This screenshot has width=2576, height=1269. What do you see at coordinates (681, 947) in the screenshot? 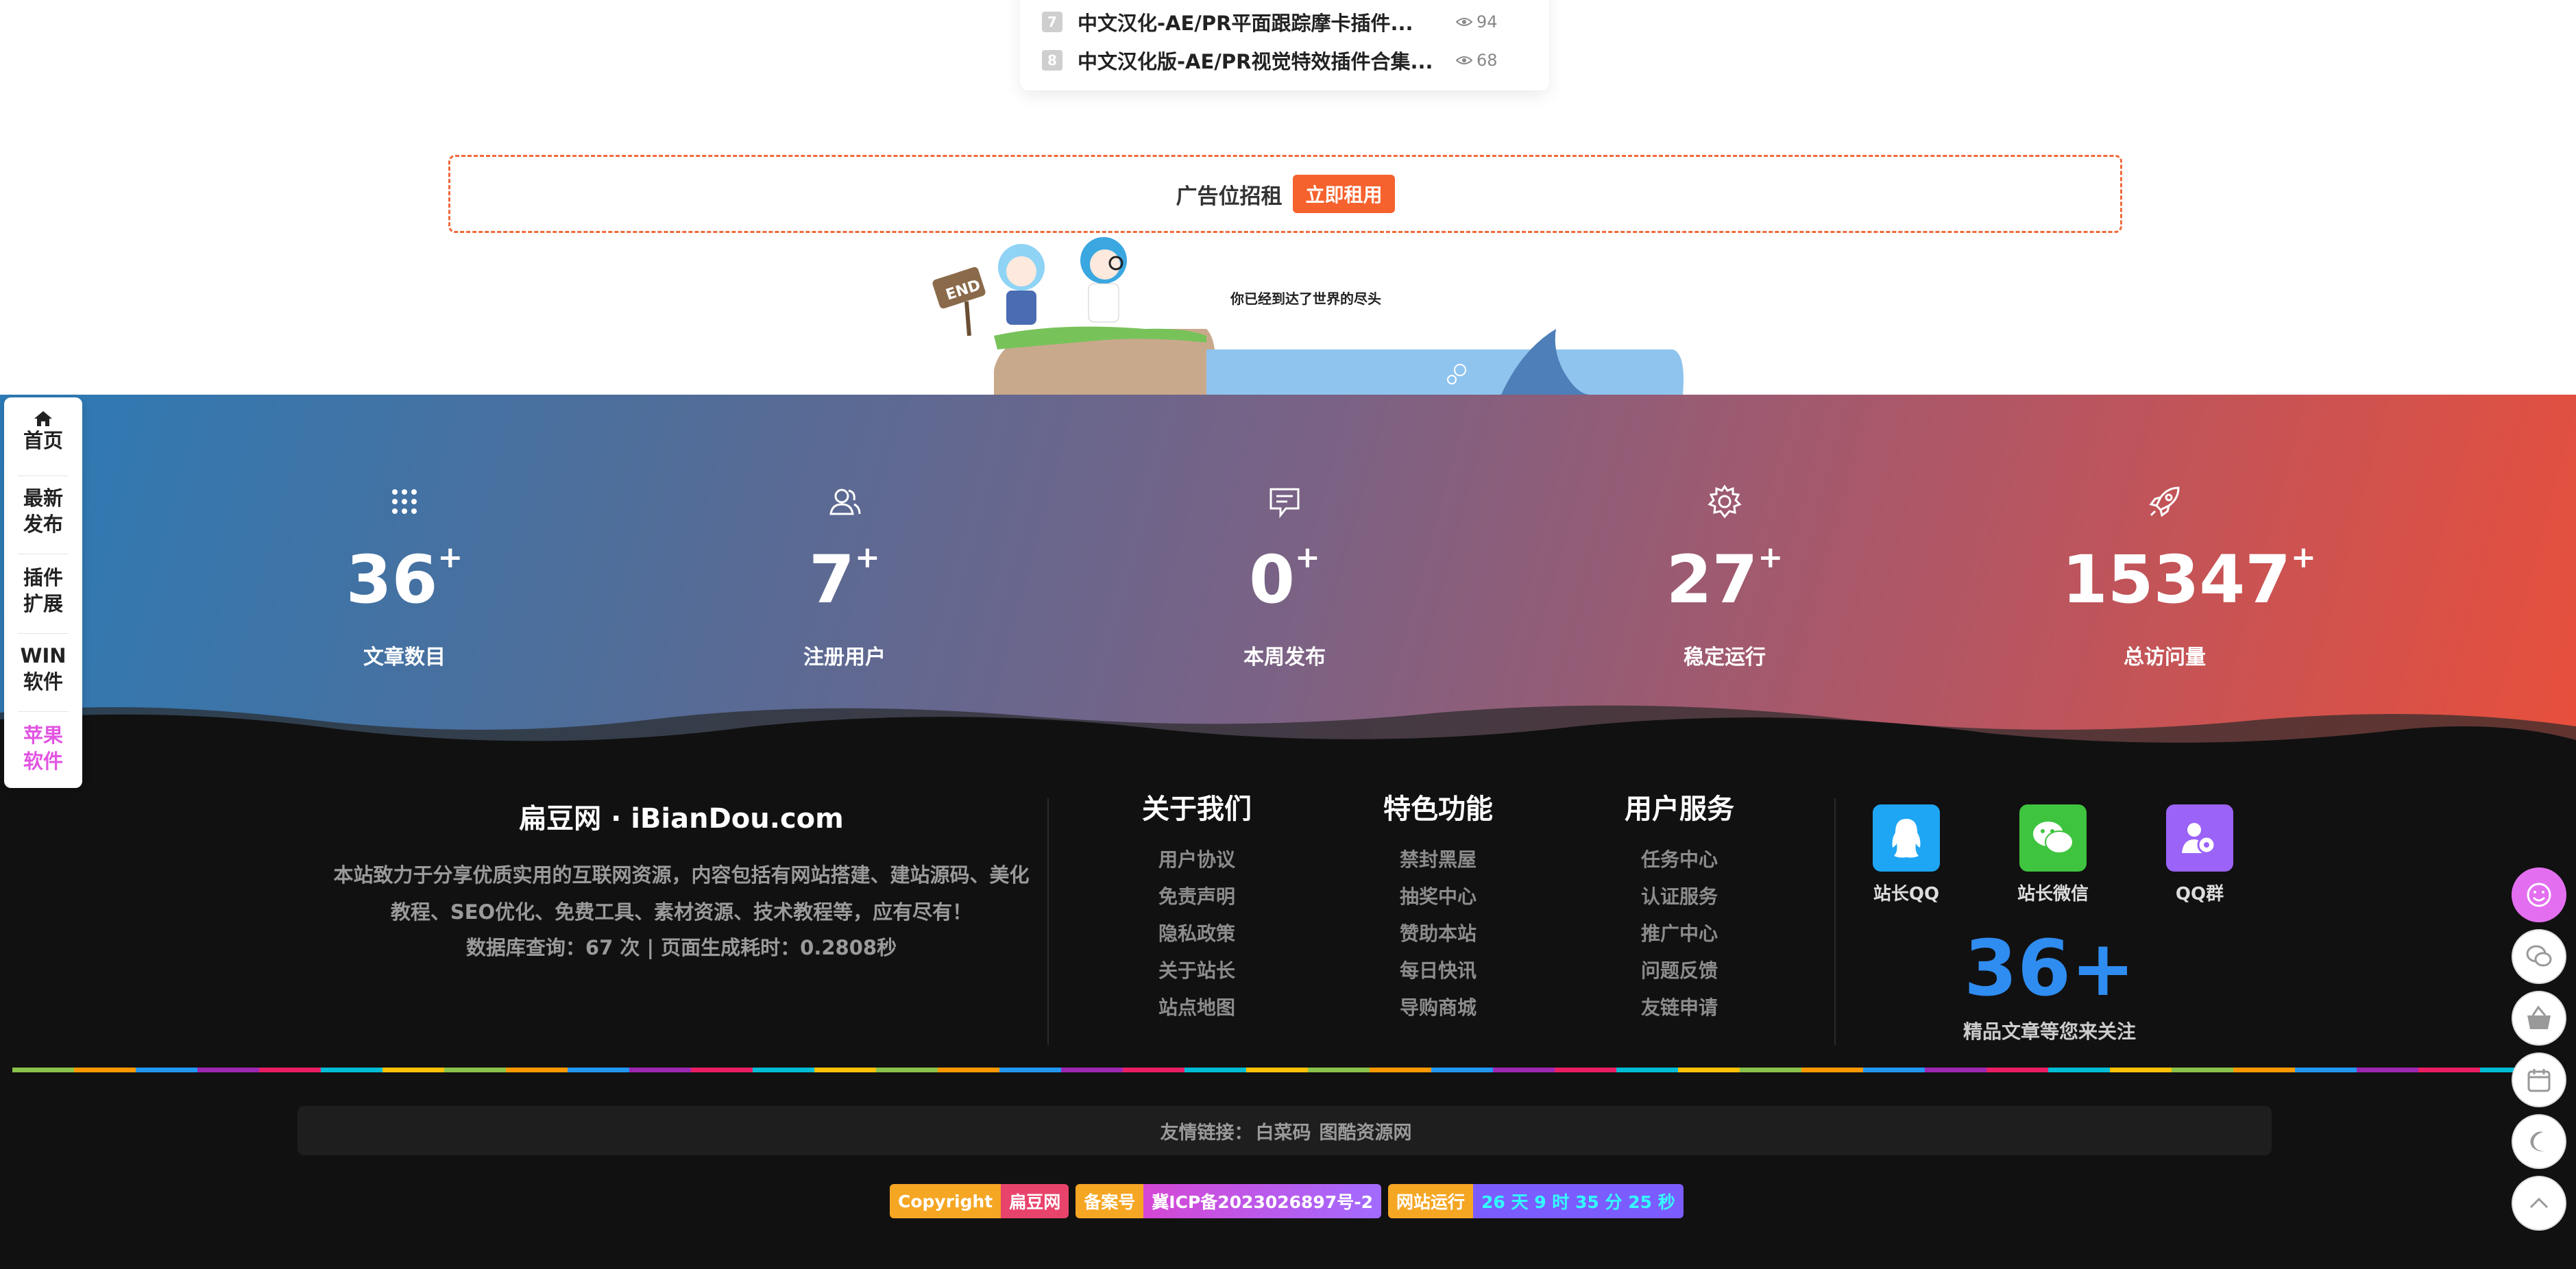
I see `page-generation-stat: 数据库查询：67 次 | 页面生成耗时：0.2808秒` at bounding box center [681, 947].